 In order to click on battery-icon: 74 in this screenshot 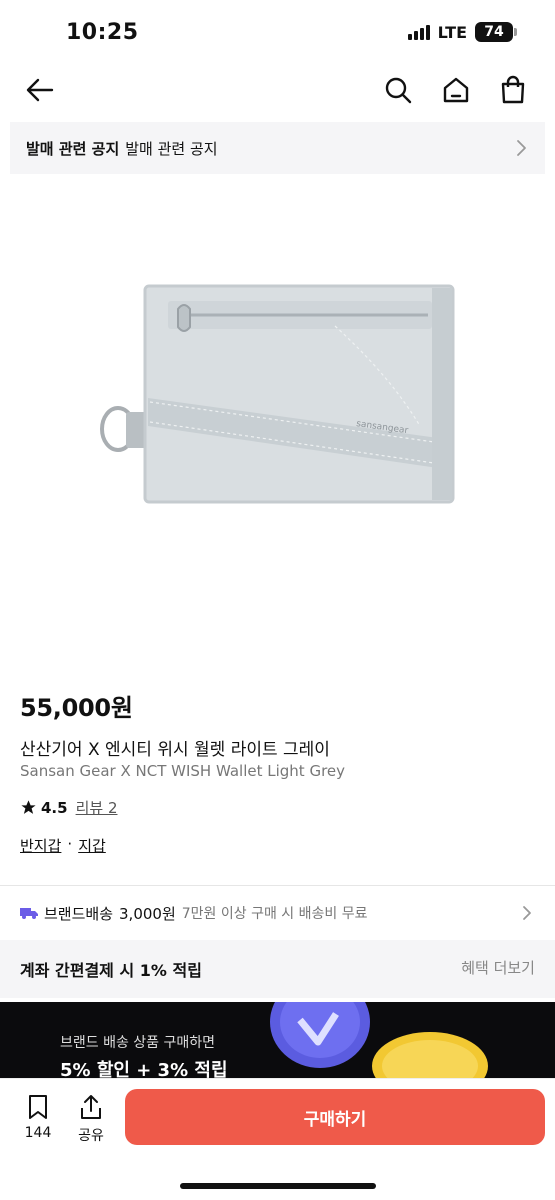, I will do `click(496, 32)`.